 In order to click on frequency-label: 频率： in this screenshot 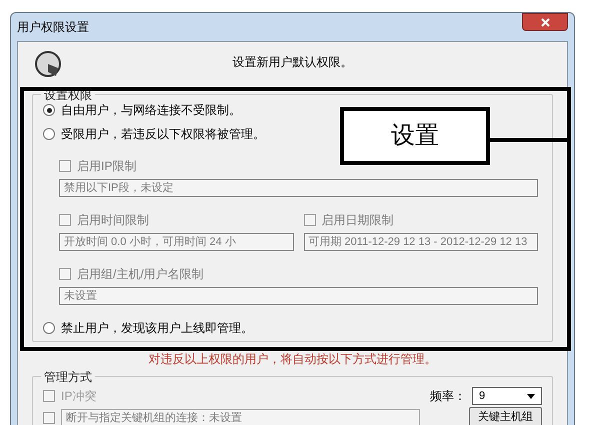, I will do `click(448, 396)`.